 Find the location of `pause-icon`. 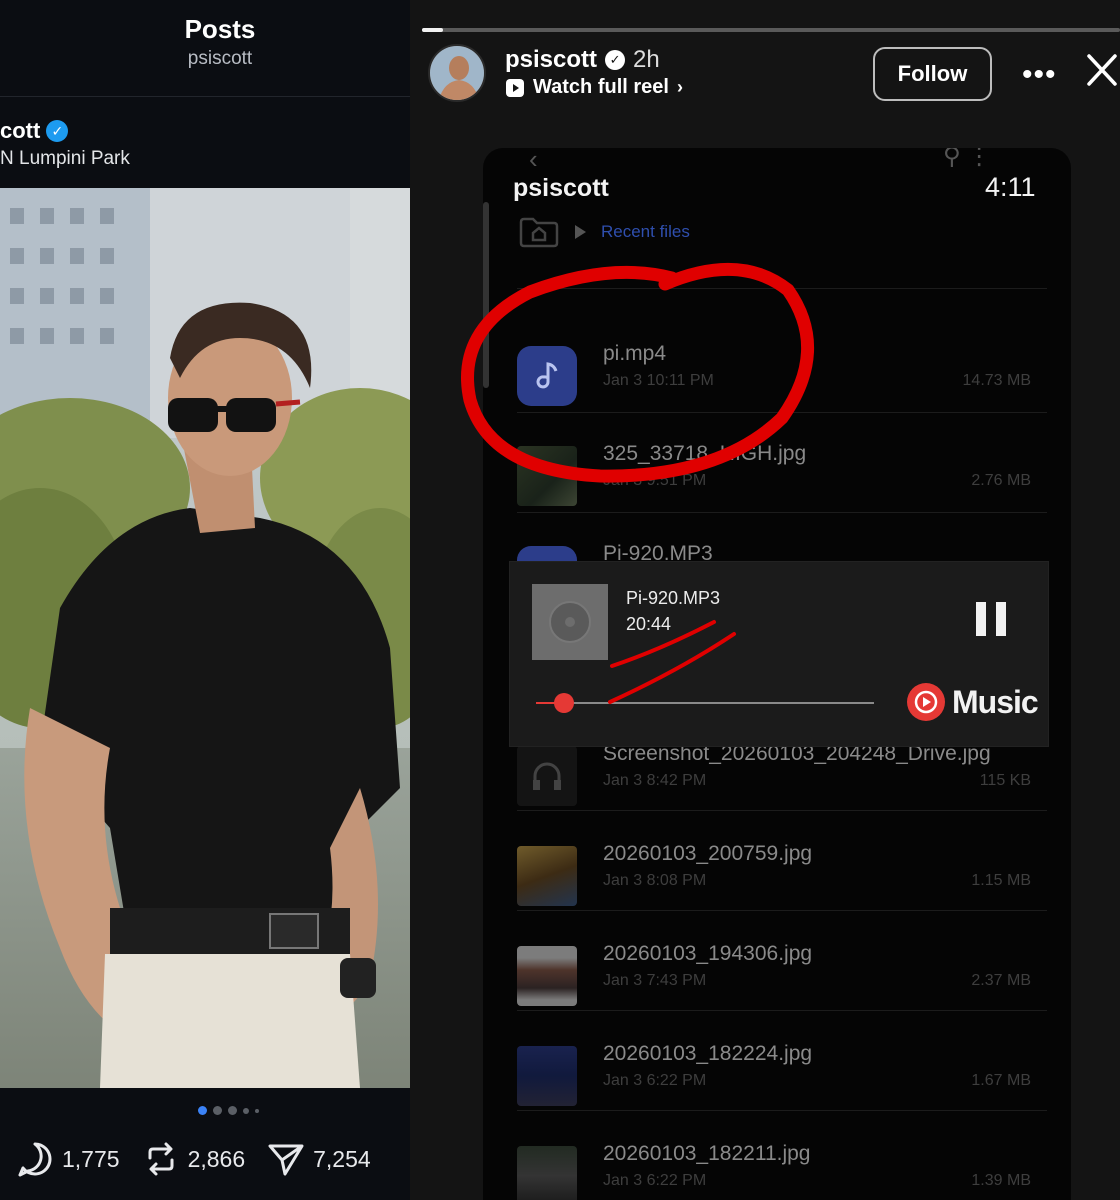

pause-icon is located at coordinates (991, 619).